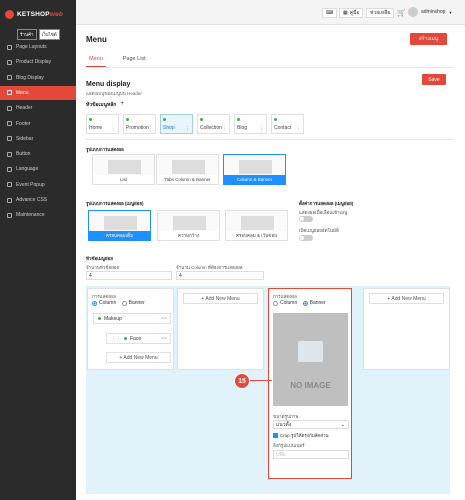  Describe the element at coordinates (275, 435) in the screenshot. I see `checkbox-checked-icon` at that location.